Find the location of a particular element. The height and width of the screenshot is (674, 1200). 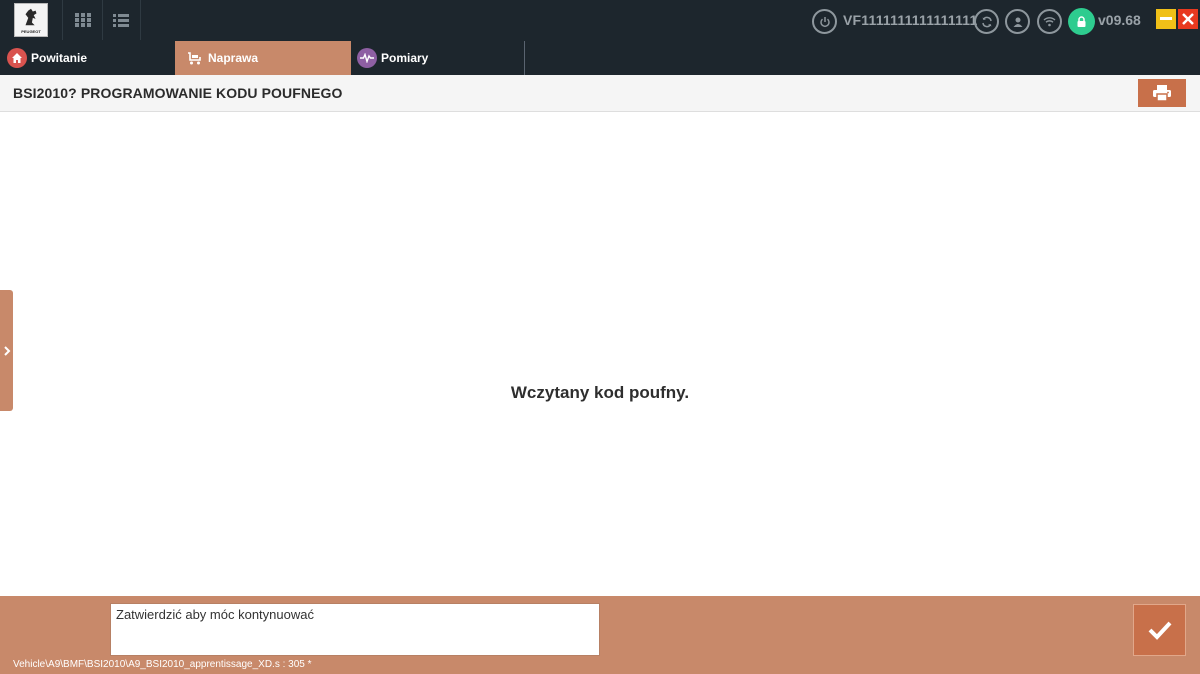

tab-powitanie: Powitanie is located at coordinates (87, 58).